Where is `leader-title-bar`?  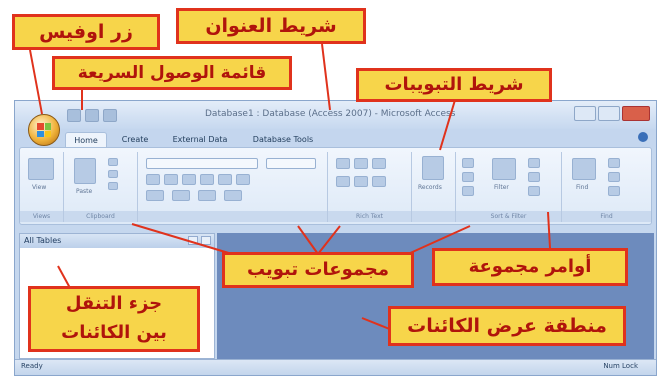
leader-title-bar is located at coordinates (326, 77).